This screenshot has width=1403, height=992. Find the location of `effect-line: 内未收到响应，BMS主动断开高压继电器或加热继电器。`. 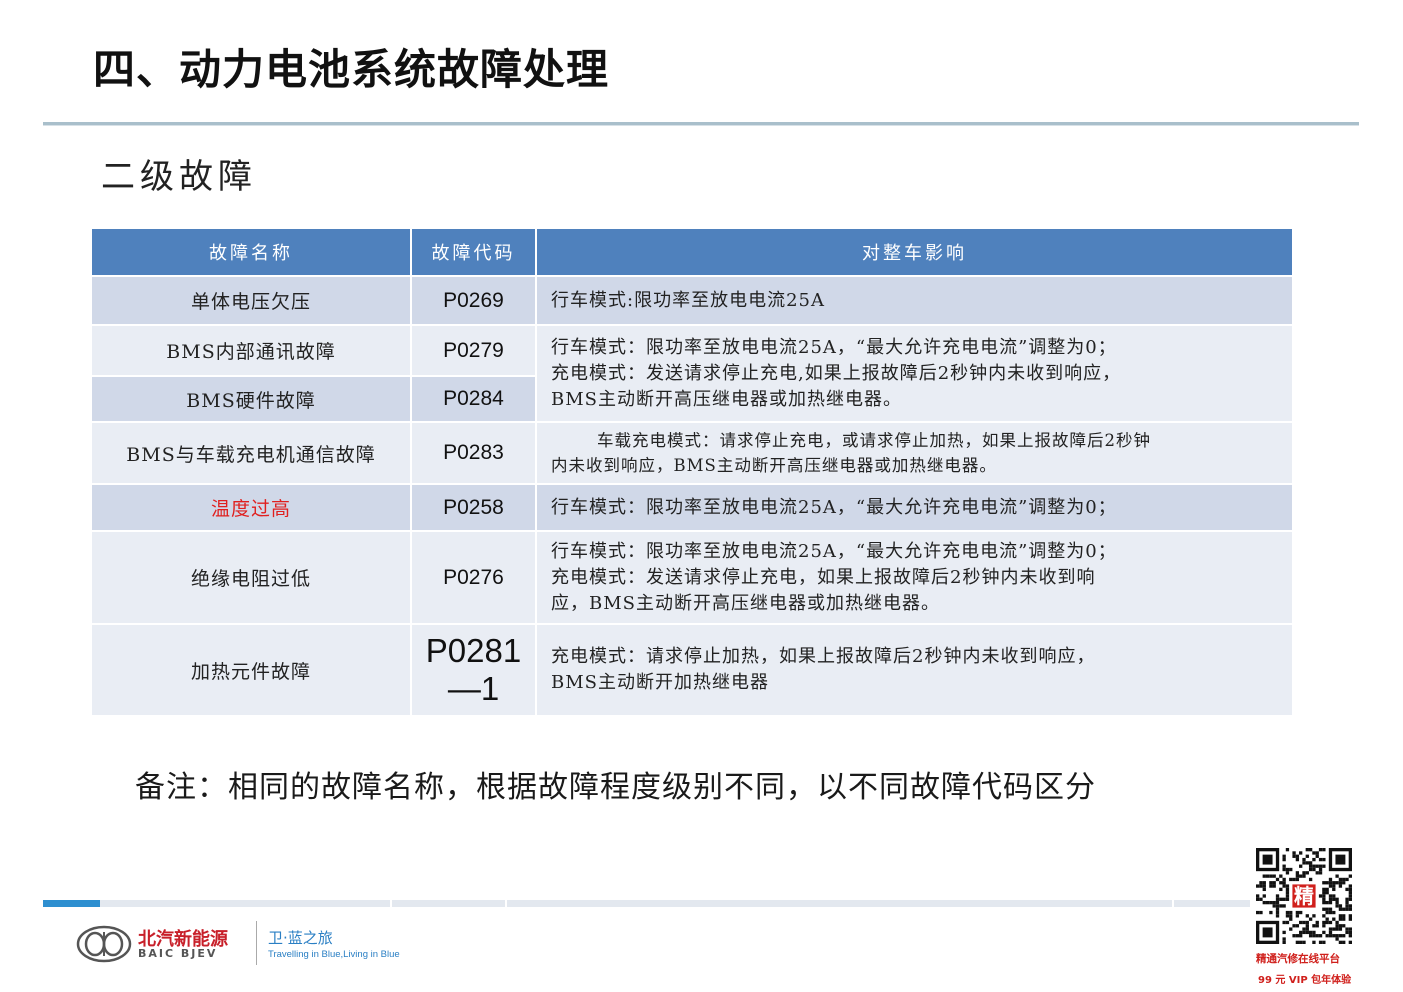

effect-line: 内未收到响应，BMS主动断开高压继电器或加热继电器。 is located at coordinates (774, 465).